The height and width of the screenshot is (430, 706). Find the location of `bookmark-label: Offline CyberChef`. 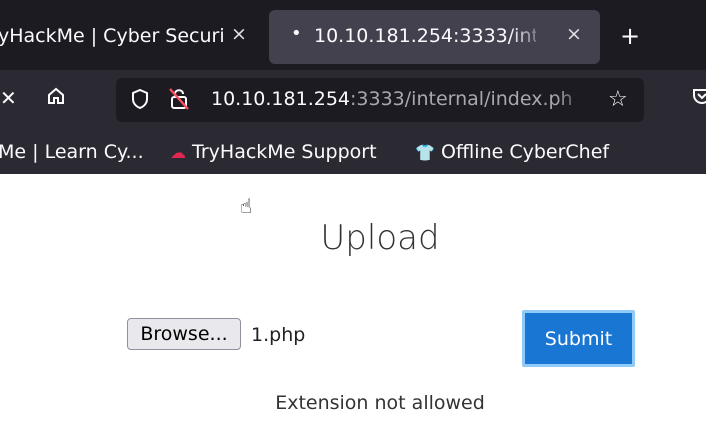

bookmark-label: Offline CyberChef is located at coordinates (525, 152).